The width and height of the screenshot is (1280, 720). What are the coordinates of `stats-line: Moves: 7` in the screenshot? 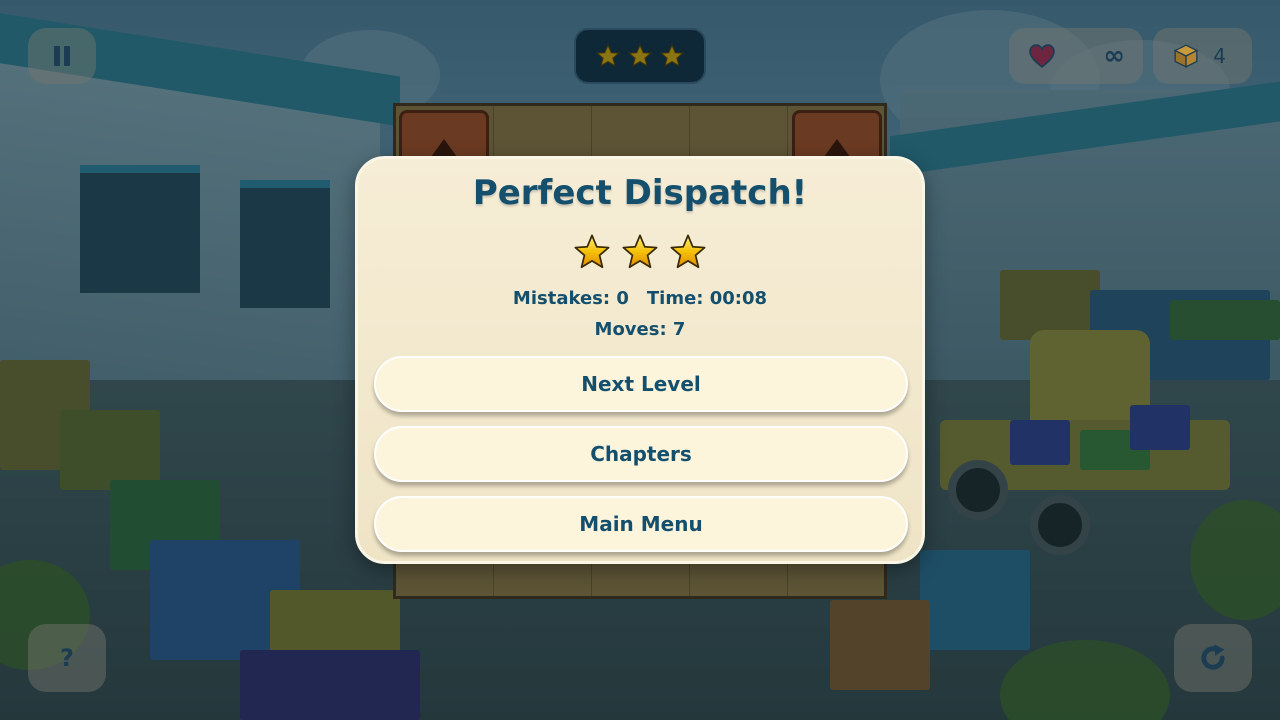 It's located at (640, 329).